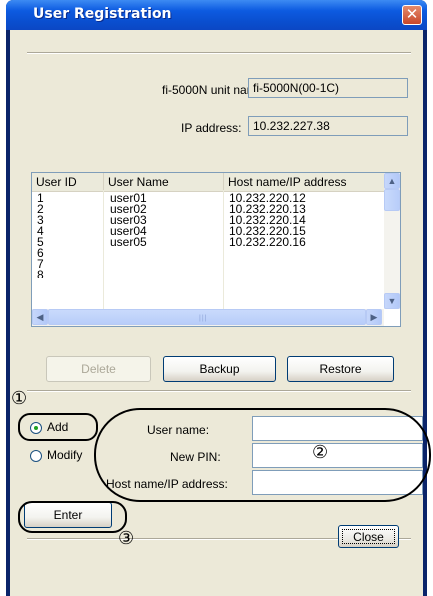  Describe the element at coordinates (208, 220) in the screenshot. I see `table-row: 3 user03 10.232.220.14` at that location.